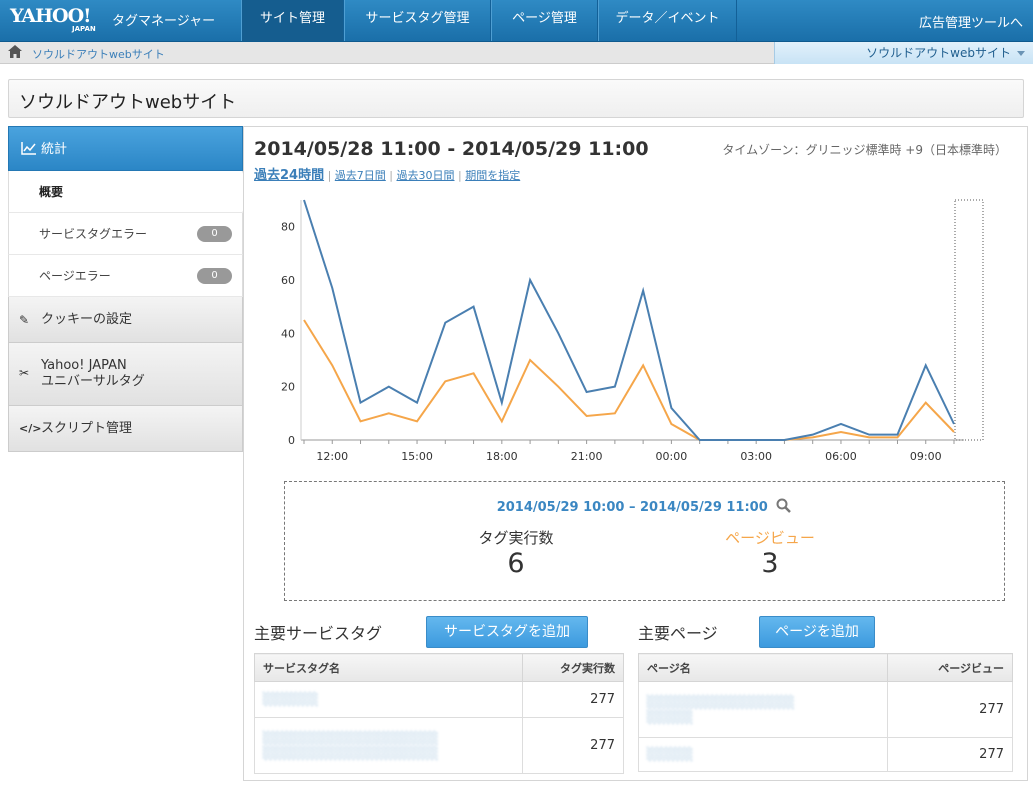  What do you see at coordinates (292, 20) in the screenshot?
I see `tab-site-management: サイト管理` at bounding box center [292, 20].